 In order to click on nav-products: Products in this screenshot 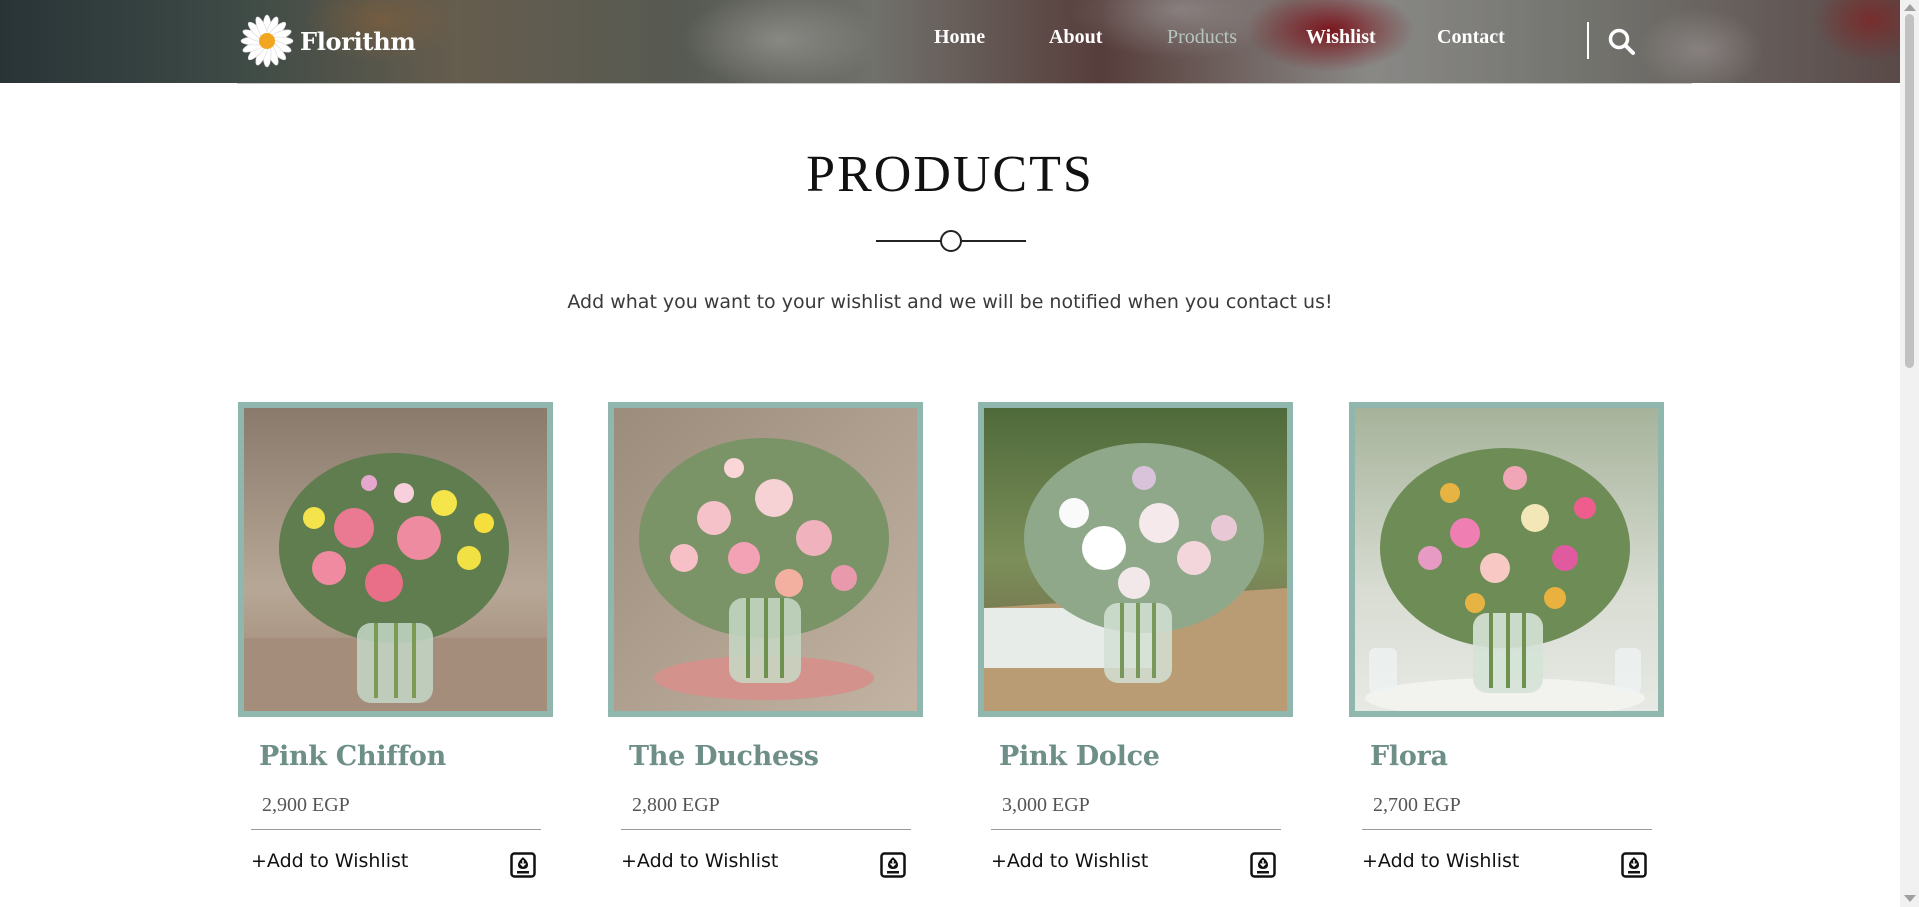, I will do `click(1202, 37)`.